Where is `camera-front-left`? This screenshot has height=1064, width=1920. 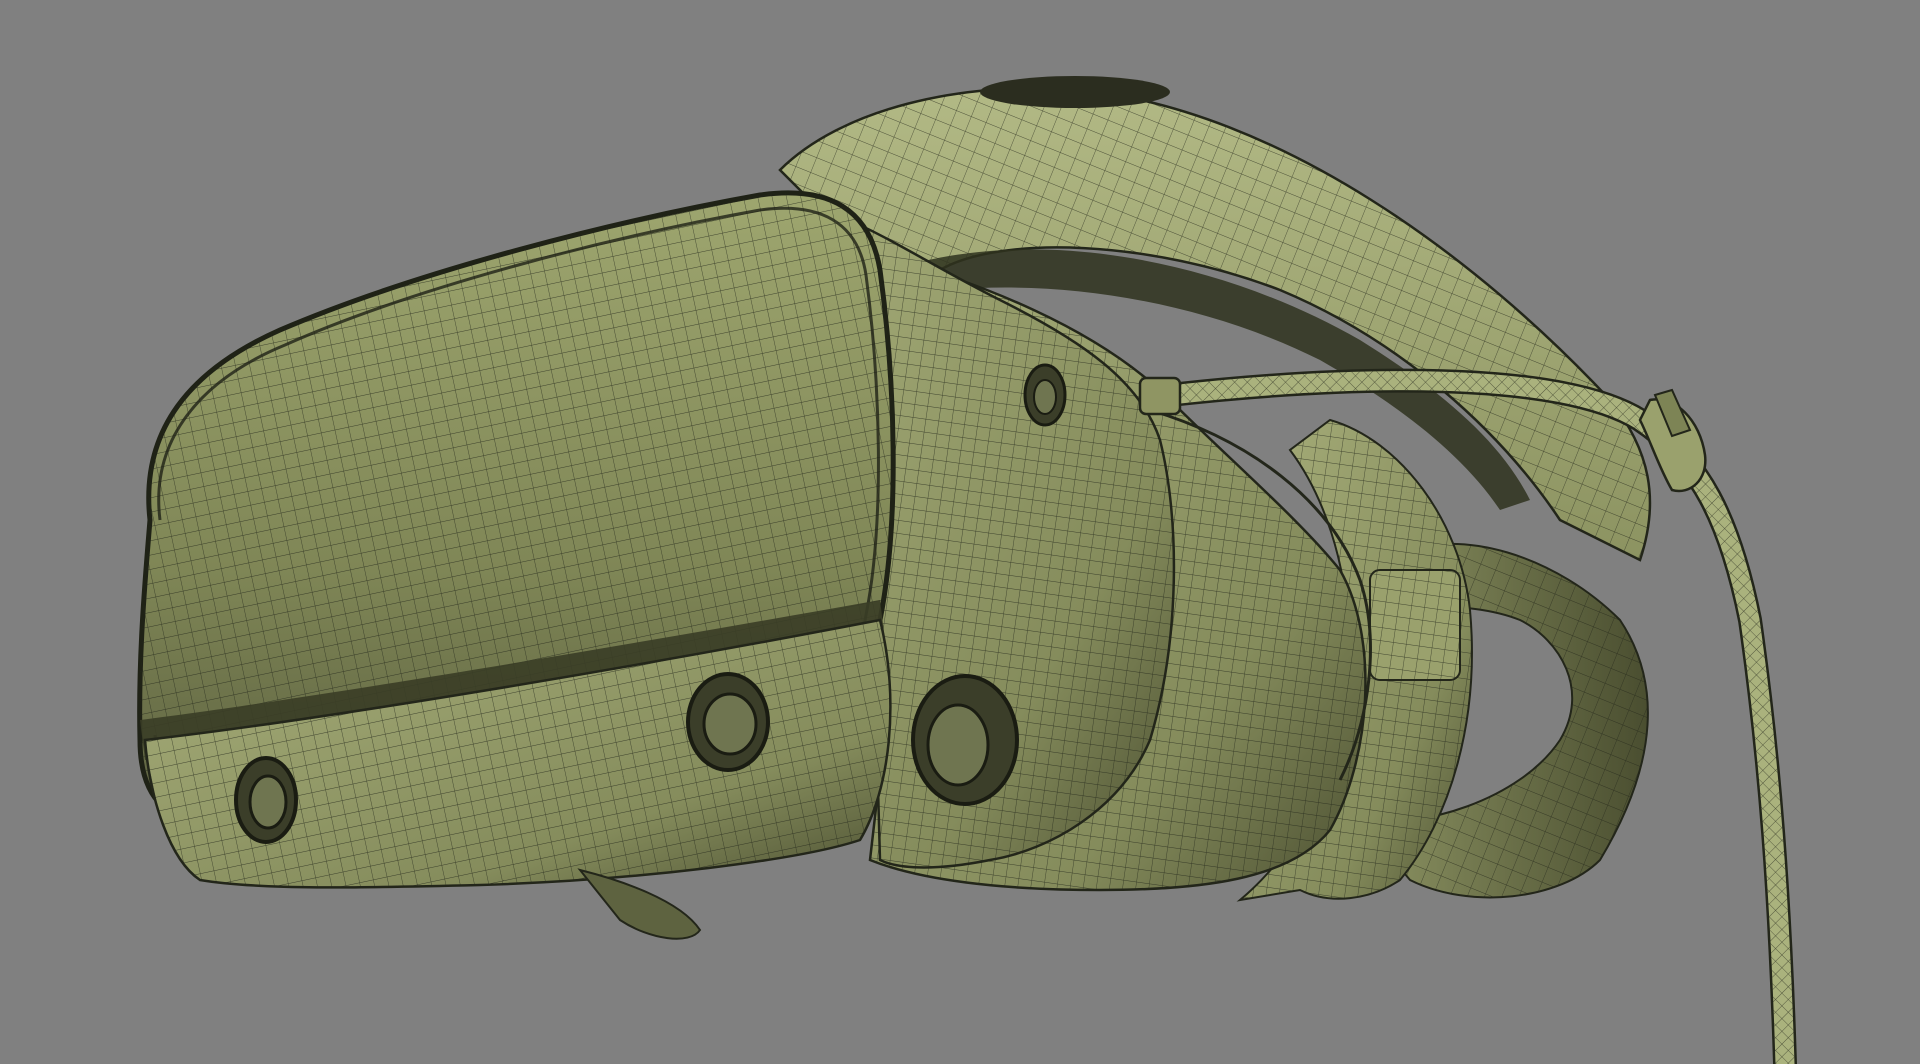
camera-front-left is located at coordinates (266, 800).